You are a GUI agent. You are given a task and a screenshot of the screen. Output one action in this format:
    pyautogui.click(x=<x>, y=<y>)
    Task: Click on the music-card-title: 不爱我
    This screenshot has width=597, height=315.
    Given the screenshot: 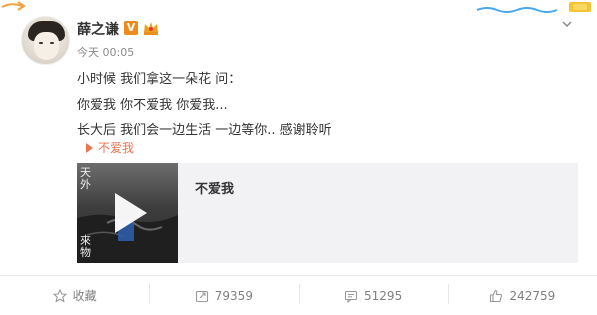 What is the action you would take?
    pyautogui.click(x=214, y=187)
    